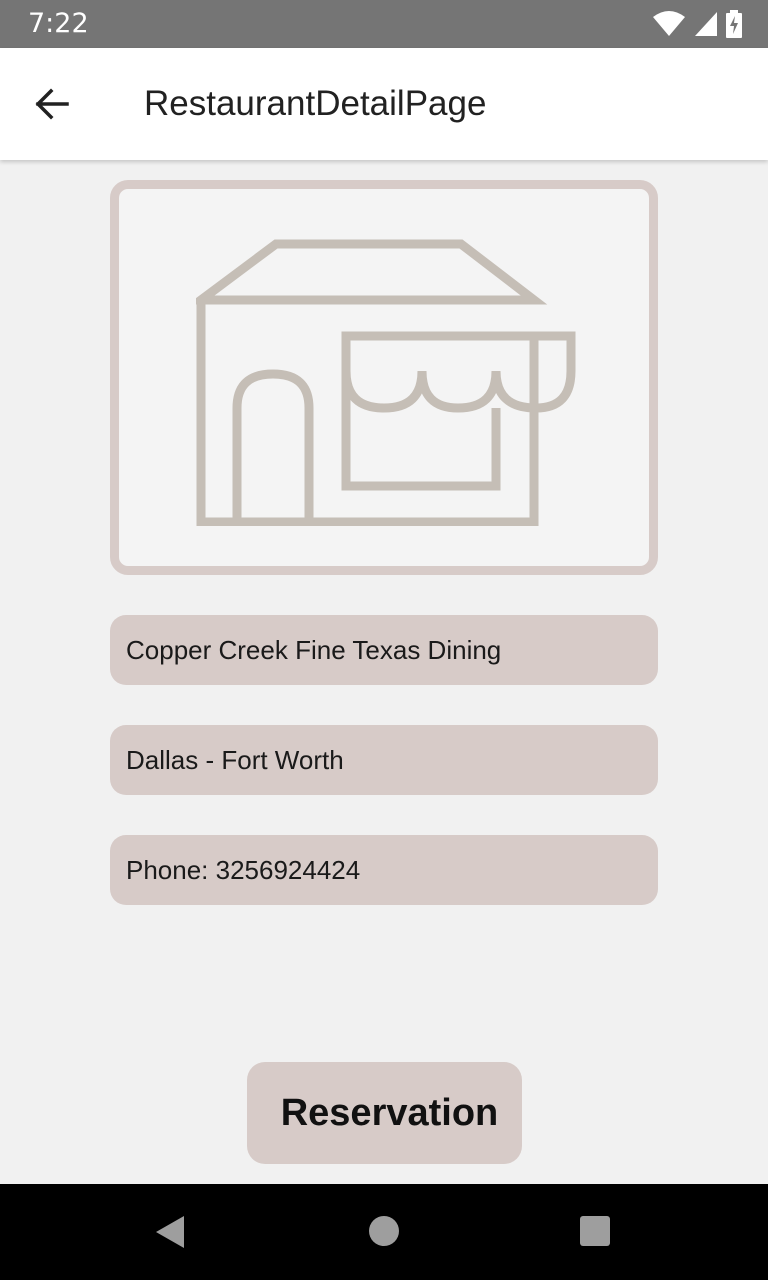 Image resolution: width=768 pixels, height=1280 pixels. Describe the element at coordinates (706, 24) in the screenshot. I see `cell-signal-icon` at that location.